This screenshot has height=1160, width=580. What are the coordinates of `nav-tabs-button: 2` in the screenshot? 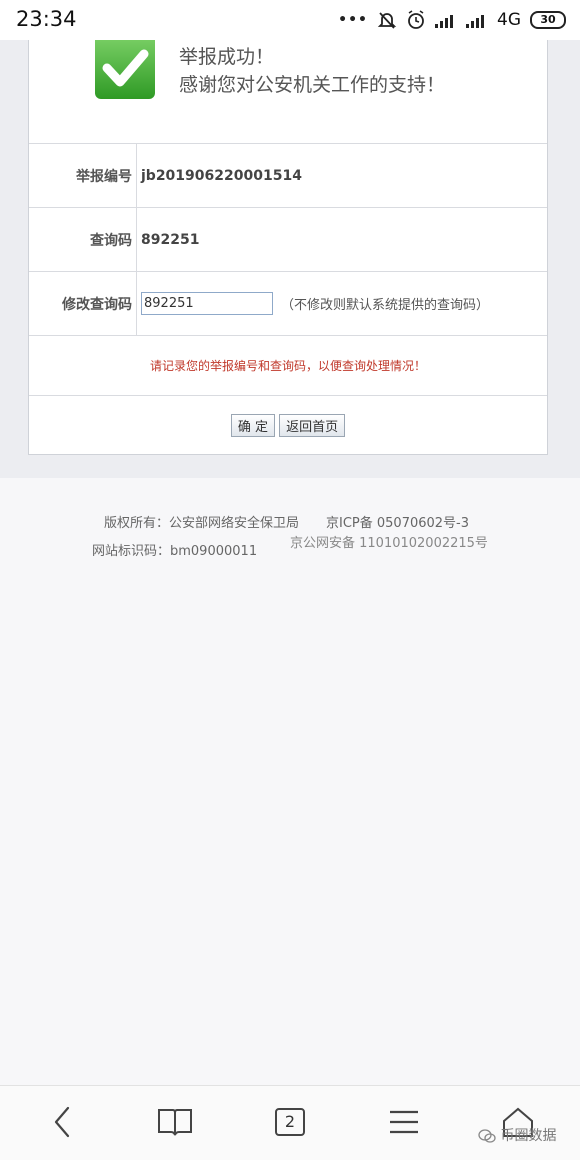 It's located at (290, 1122).